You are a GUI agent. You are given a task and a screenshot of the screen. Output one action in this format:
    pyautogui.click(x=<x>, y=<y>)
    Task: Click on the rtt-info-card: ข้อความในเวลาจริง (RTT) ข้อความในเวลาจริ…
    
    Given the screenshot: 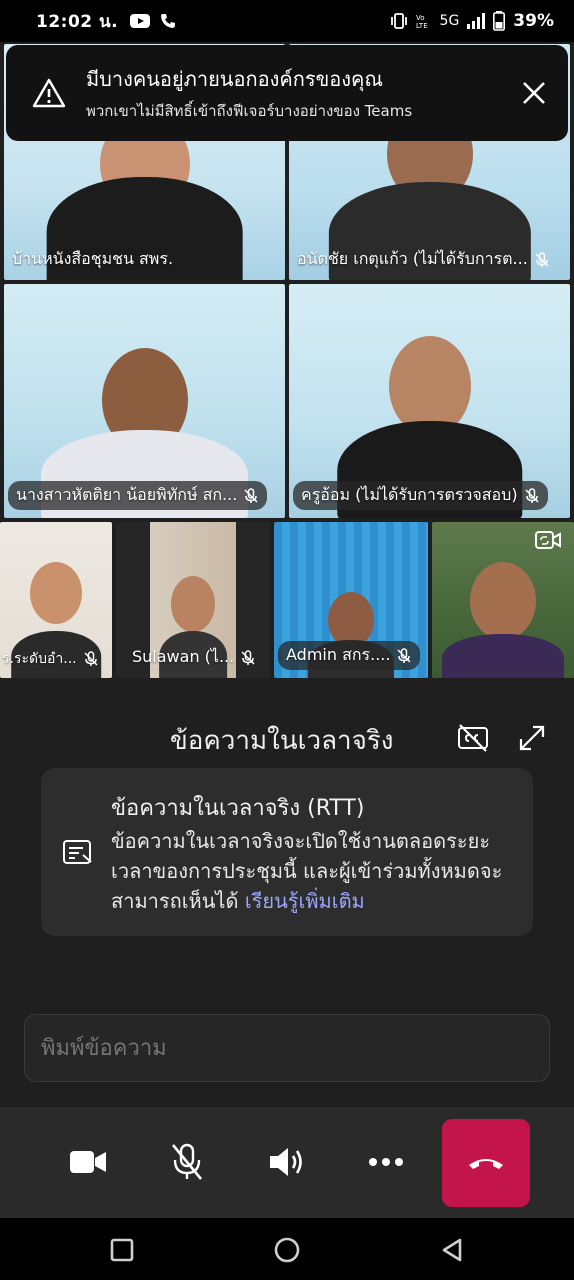 What is the action you would take?
    pyautogui.click(x=287, y=852)
    